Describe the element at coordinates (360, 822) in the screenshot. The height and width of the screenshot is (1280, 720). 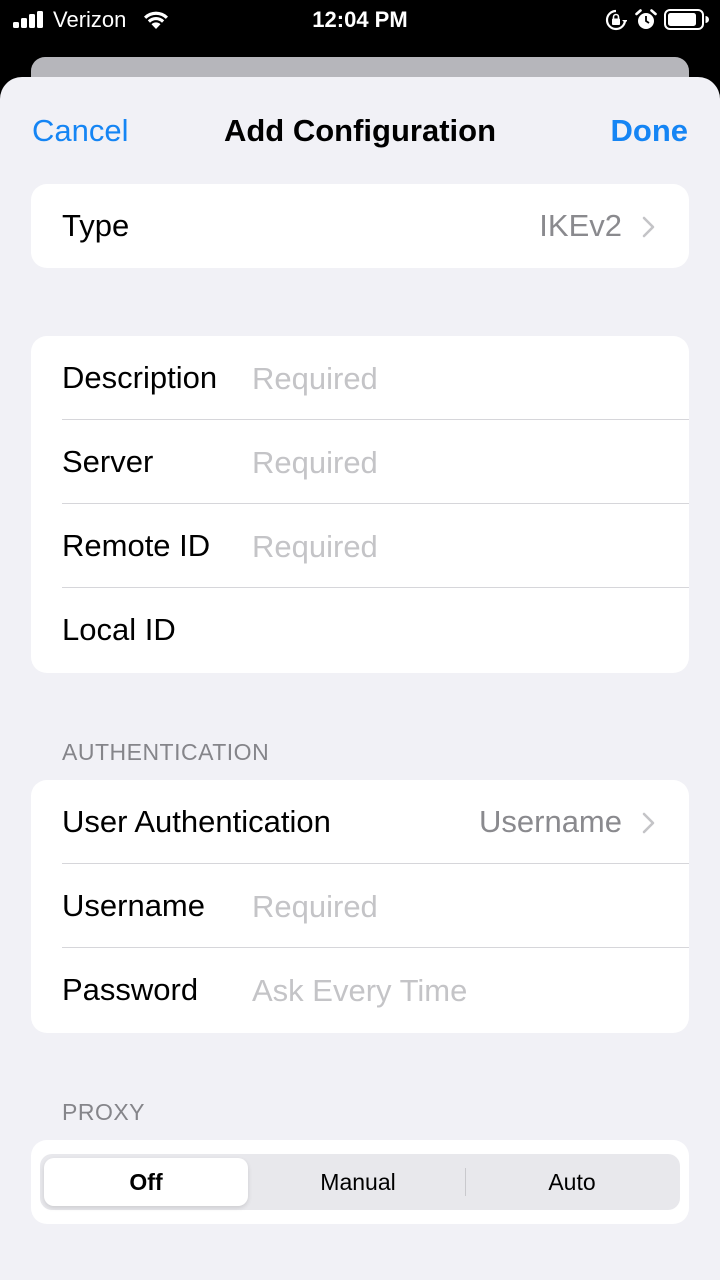
I see `user-authentication-row: User Authentication Username` at that location.